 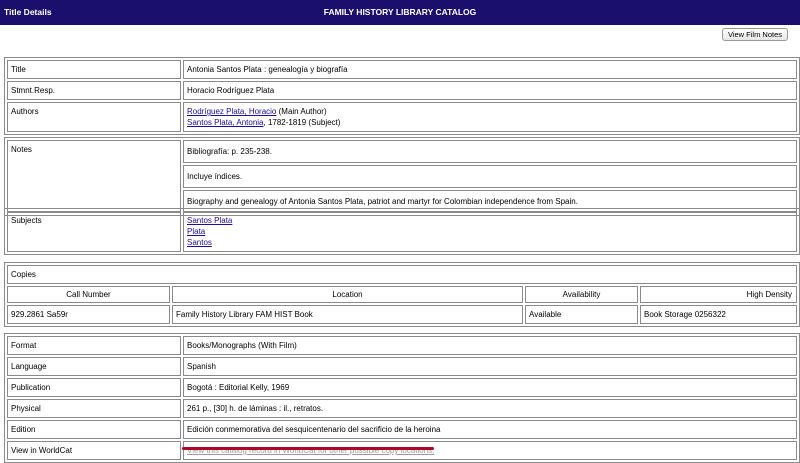 What do you see at coordinates (301, 111) in the screenshot?
I see `author-role: (Main Author)` at bounding box center [301, 111].